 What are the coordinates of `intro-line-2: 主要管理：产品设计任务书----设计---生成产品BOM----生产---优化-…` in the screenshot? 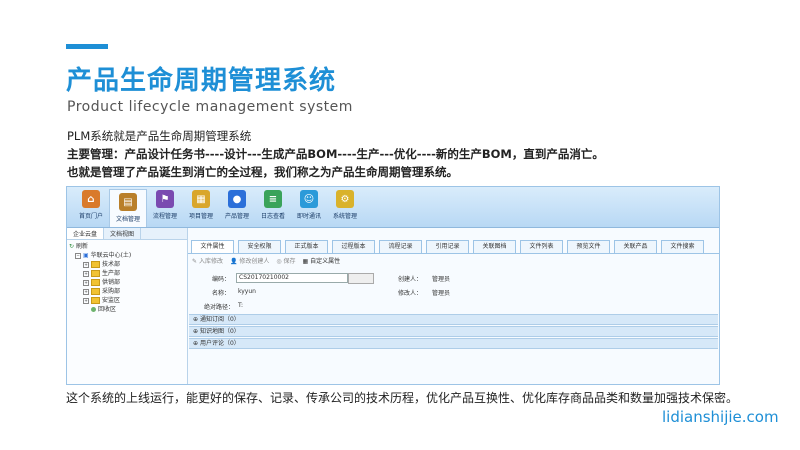 It's located at (335, 154).